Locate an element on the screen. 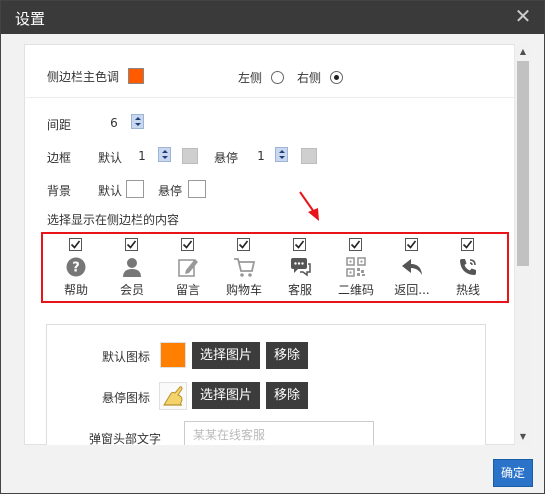 This screenshot has height=494, width=545. hover-select-image-button: 选择图片 is located at coordinates (226, 395).